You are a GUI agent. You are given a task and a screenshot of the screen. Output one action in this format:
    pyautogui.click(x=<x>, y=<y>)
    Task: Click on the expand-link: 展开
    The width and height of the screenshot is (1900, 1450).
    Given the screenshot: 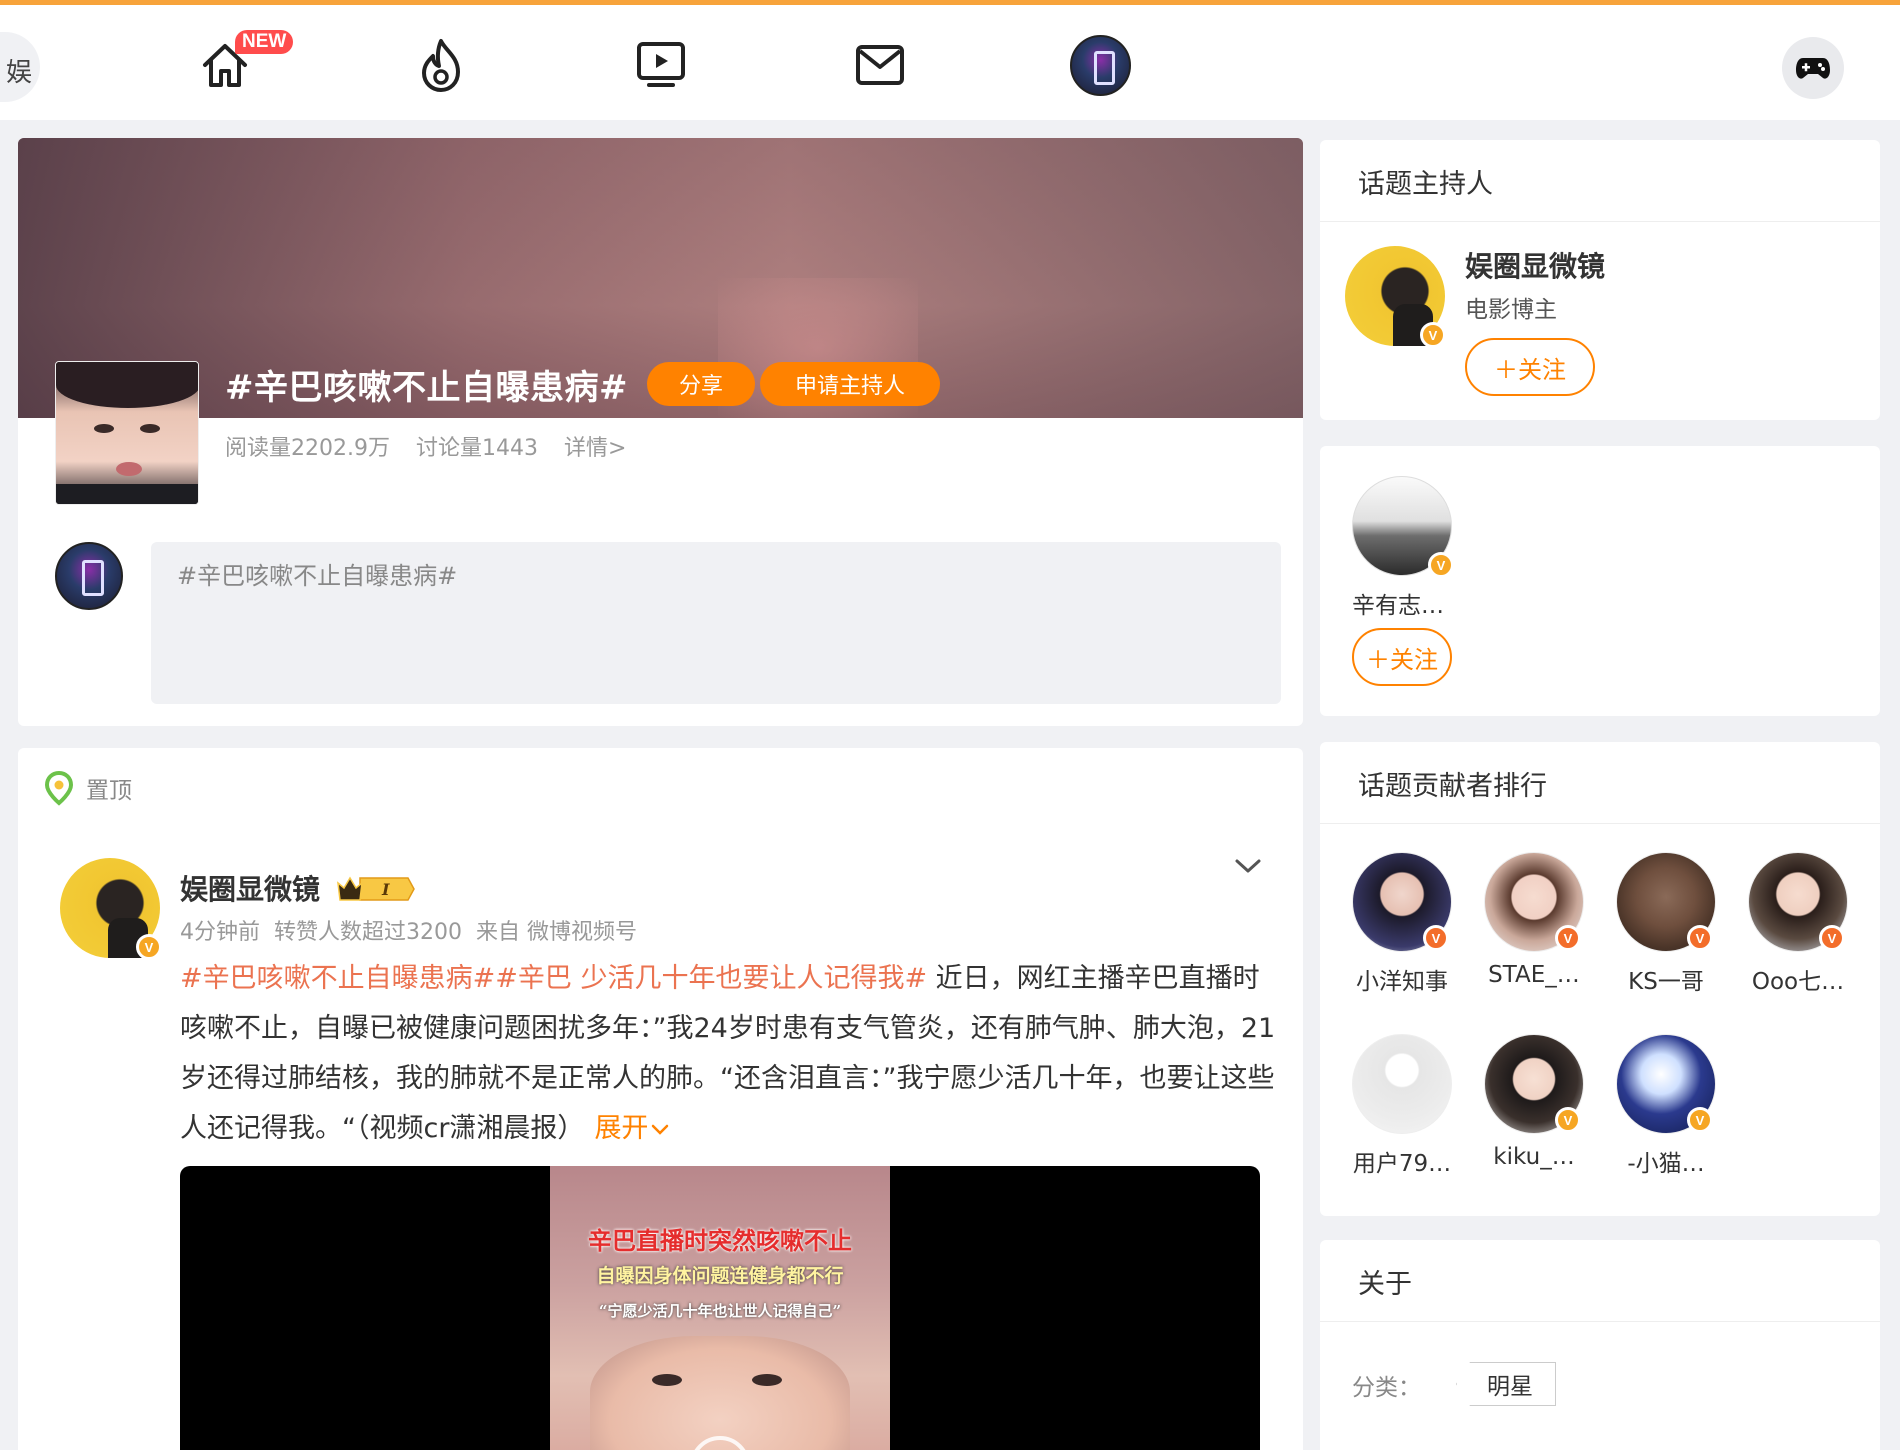 What is the action you would take?
    pyautogui.click(x=632, y=1128)
    